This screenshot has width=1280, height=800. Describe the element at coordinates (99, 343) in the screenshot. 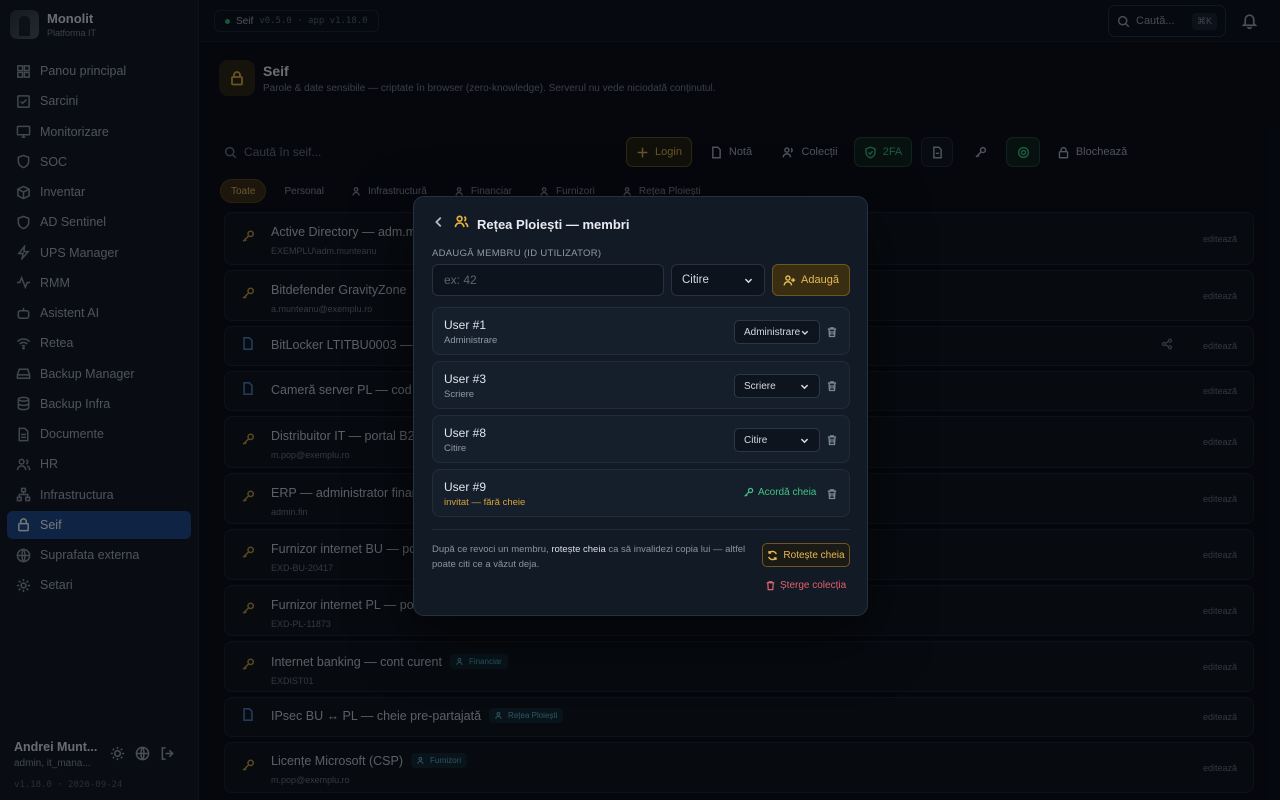

I see `sidebar-item-retea: Retea` at that location.